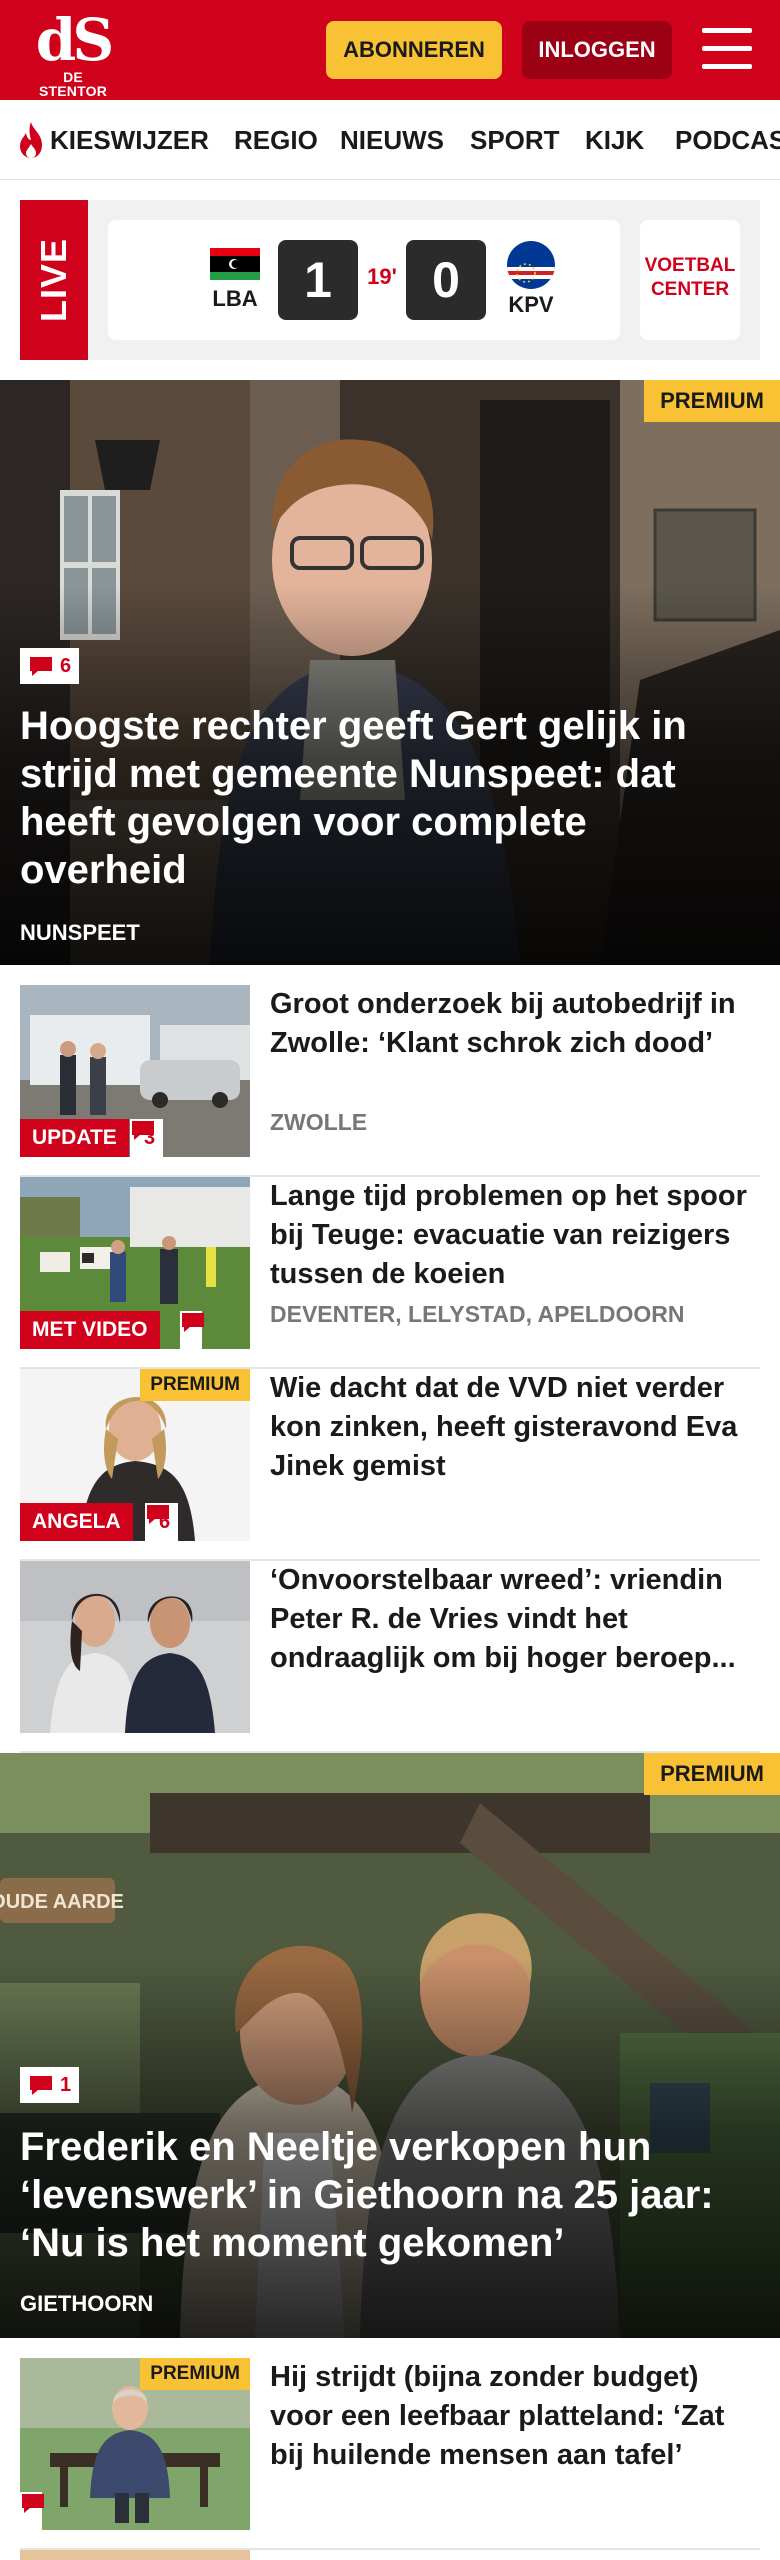  I want to click on home-team-code: LBA, so click(235, 298).